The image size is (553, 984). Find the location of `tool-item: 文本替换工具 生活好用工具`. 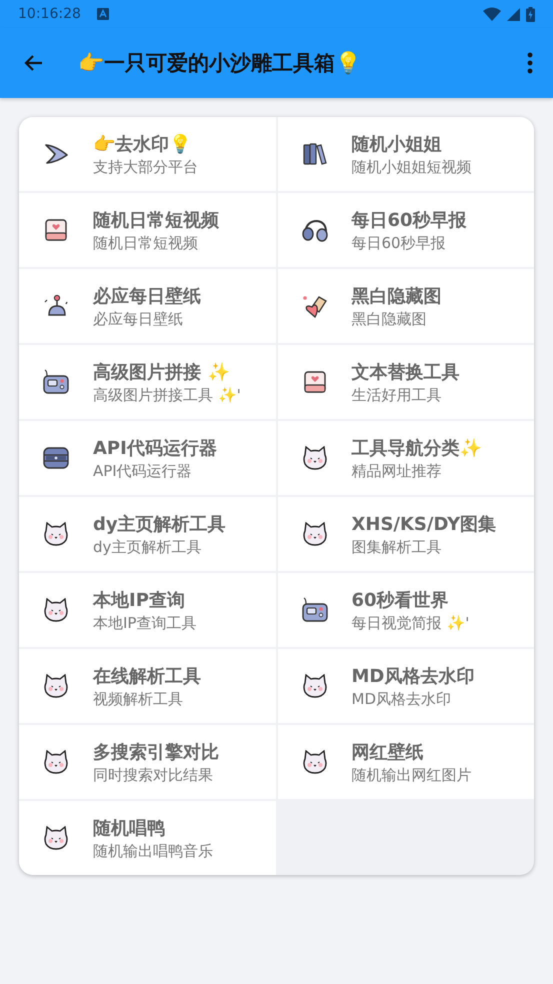

tool-item: 文本替换工具 生活好用工具 is located at coordinates (406, 382).